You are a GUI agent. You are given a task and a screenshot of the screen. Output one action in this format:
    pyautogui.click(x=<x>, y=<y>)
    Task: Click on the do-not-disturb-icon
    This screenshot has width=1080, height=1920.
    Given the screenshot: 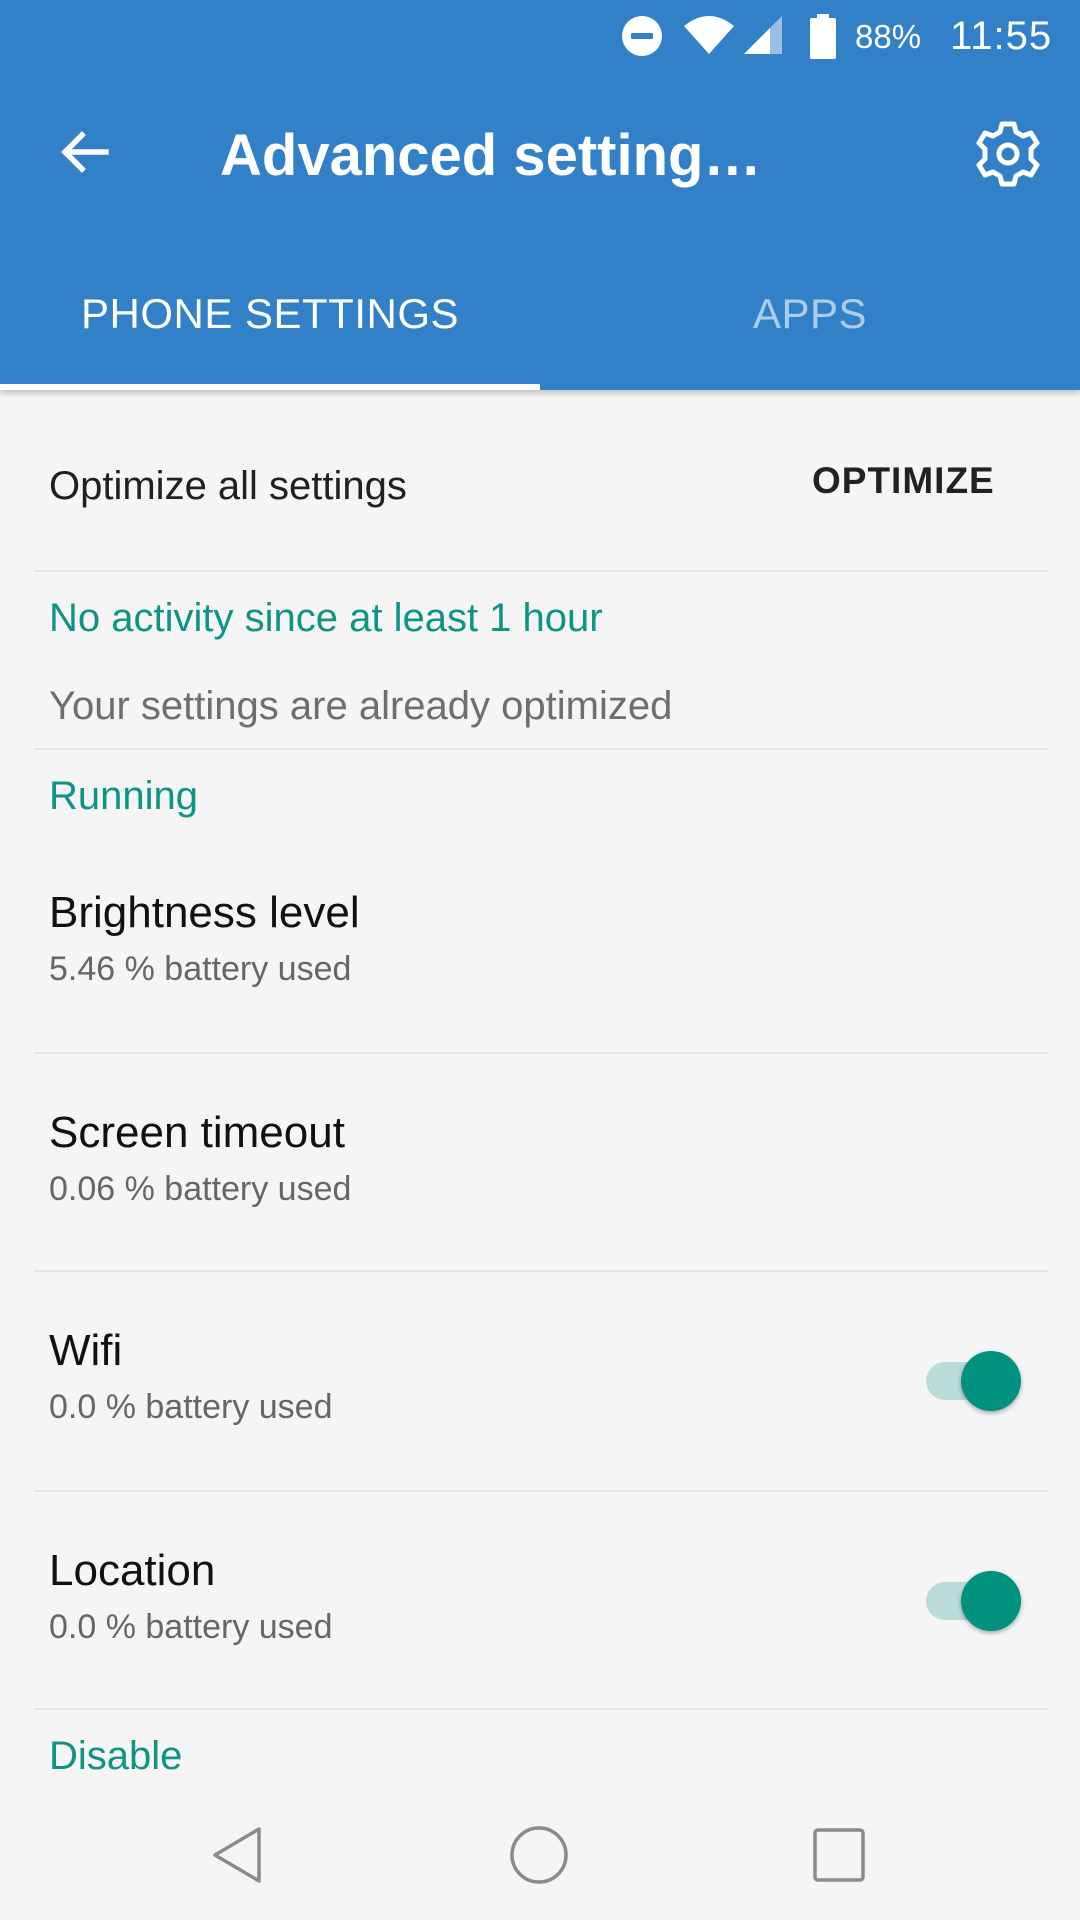 What is the action you would take?
    pyautogui.click(x=642, y=36)
    